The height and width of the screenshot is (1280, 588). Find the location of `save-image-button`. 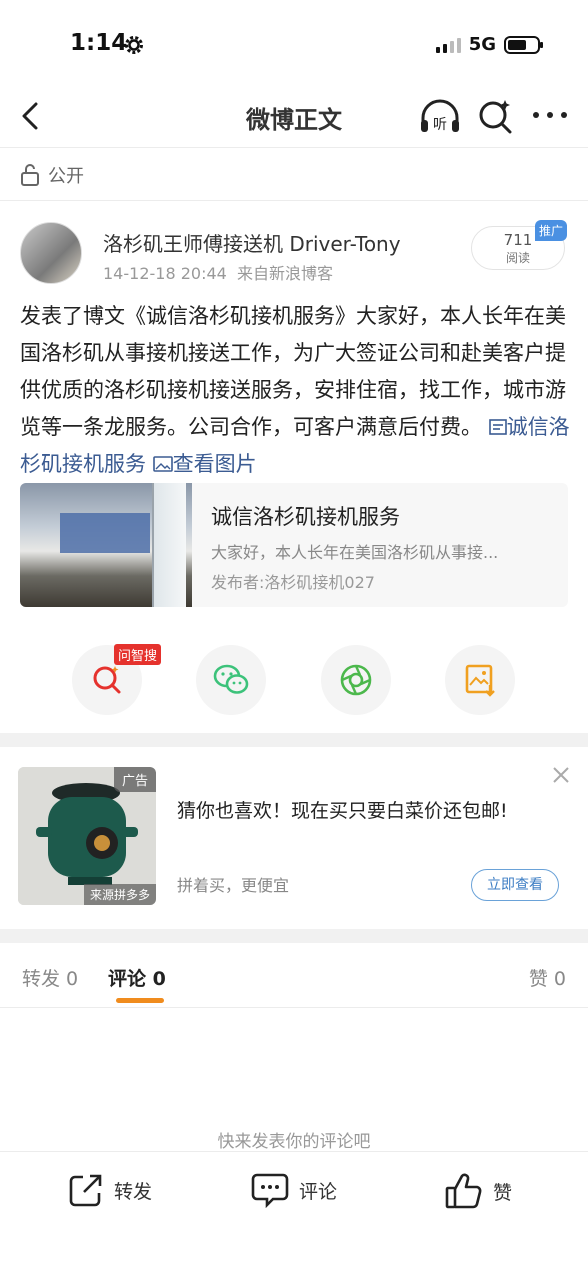

save-image-button is located at coordinates (480, 680).